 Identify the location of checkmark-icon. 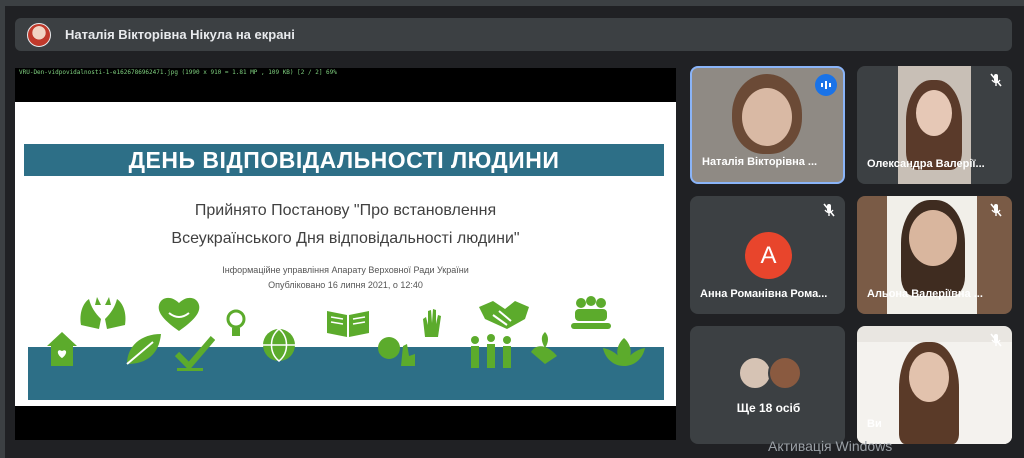
(195, 353).